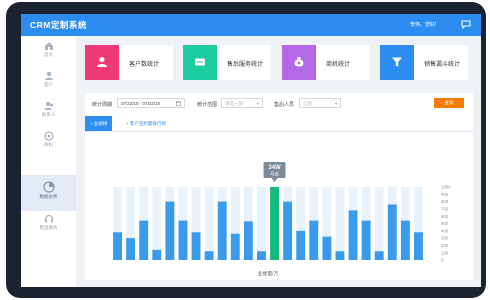 This screenshot has width=490, height=300. Describe the element at coordinates (449, 103) in the screenshot. I see `query-button: 查询` at that location.